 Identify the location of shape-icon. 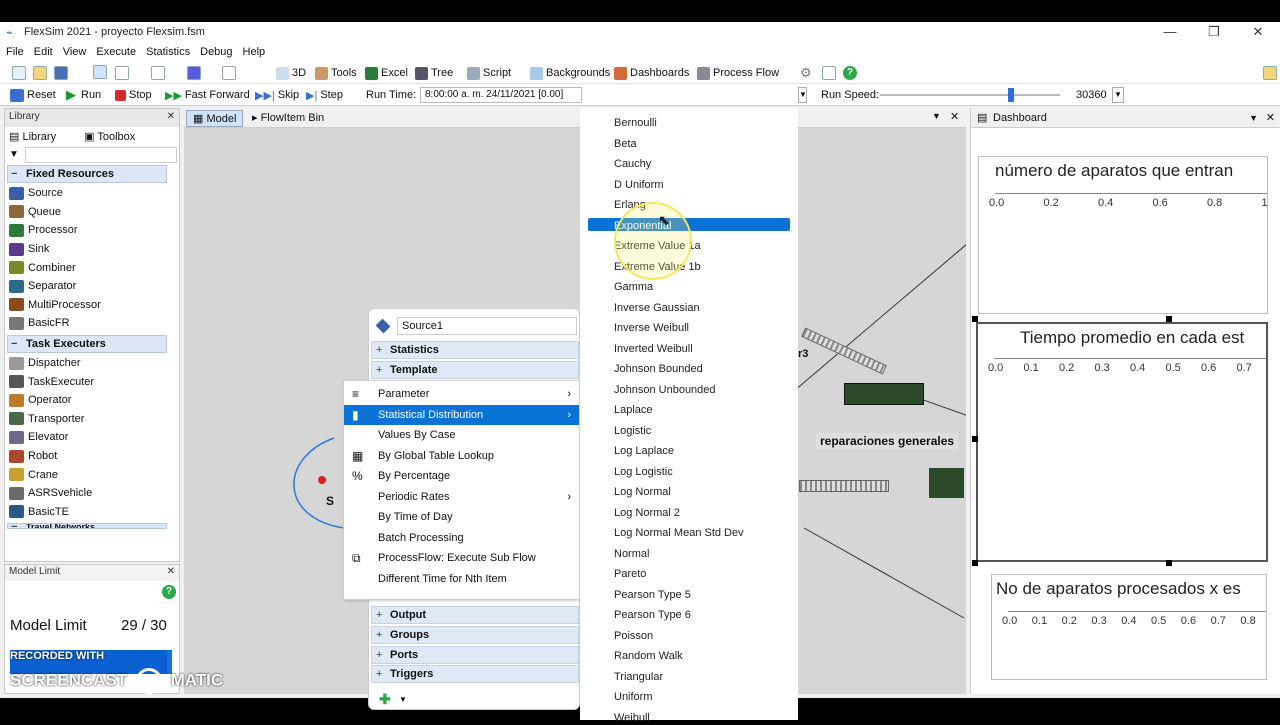
(194, 73).